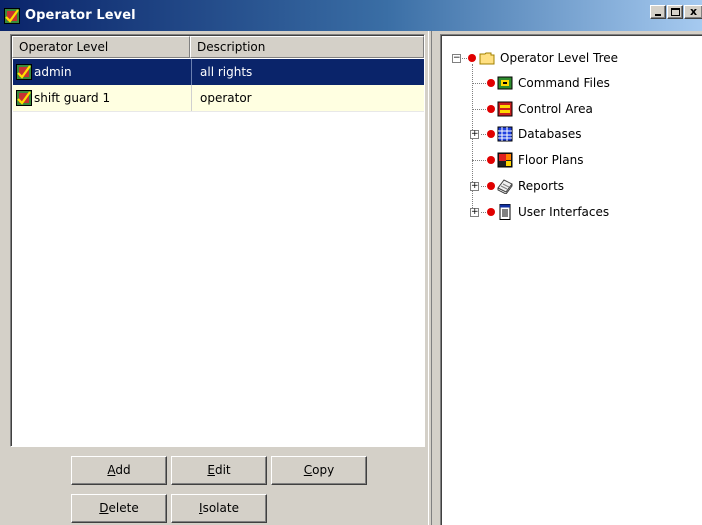  I want to click on title-bar: Operator Level x, so click(351, 15).